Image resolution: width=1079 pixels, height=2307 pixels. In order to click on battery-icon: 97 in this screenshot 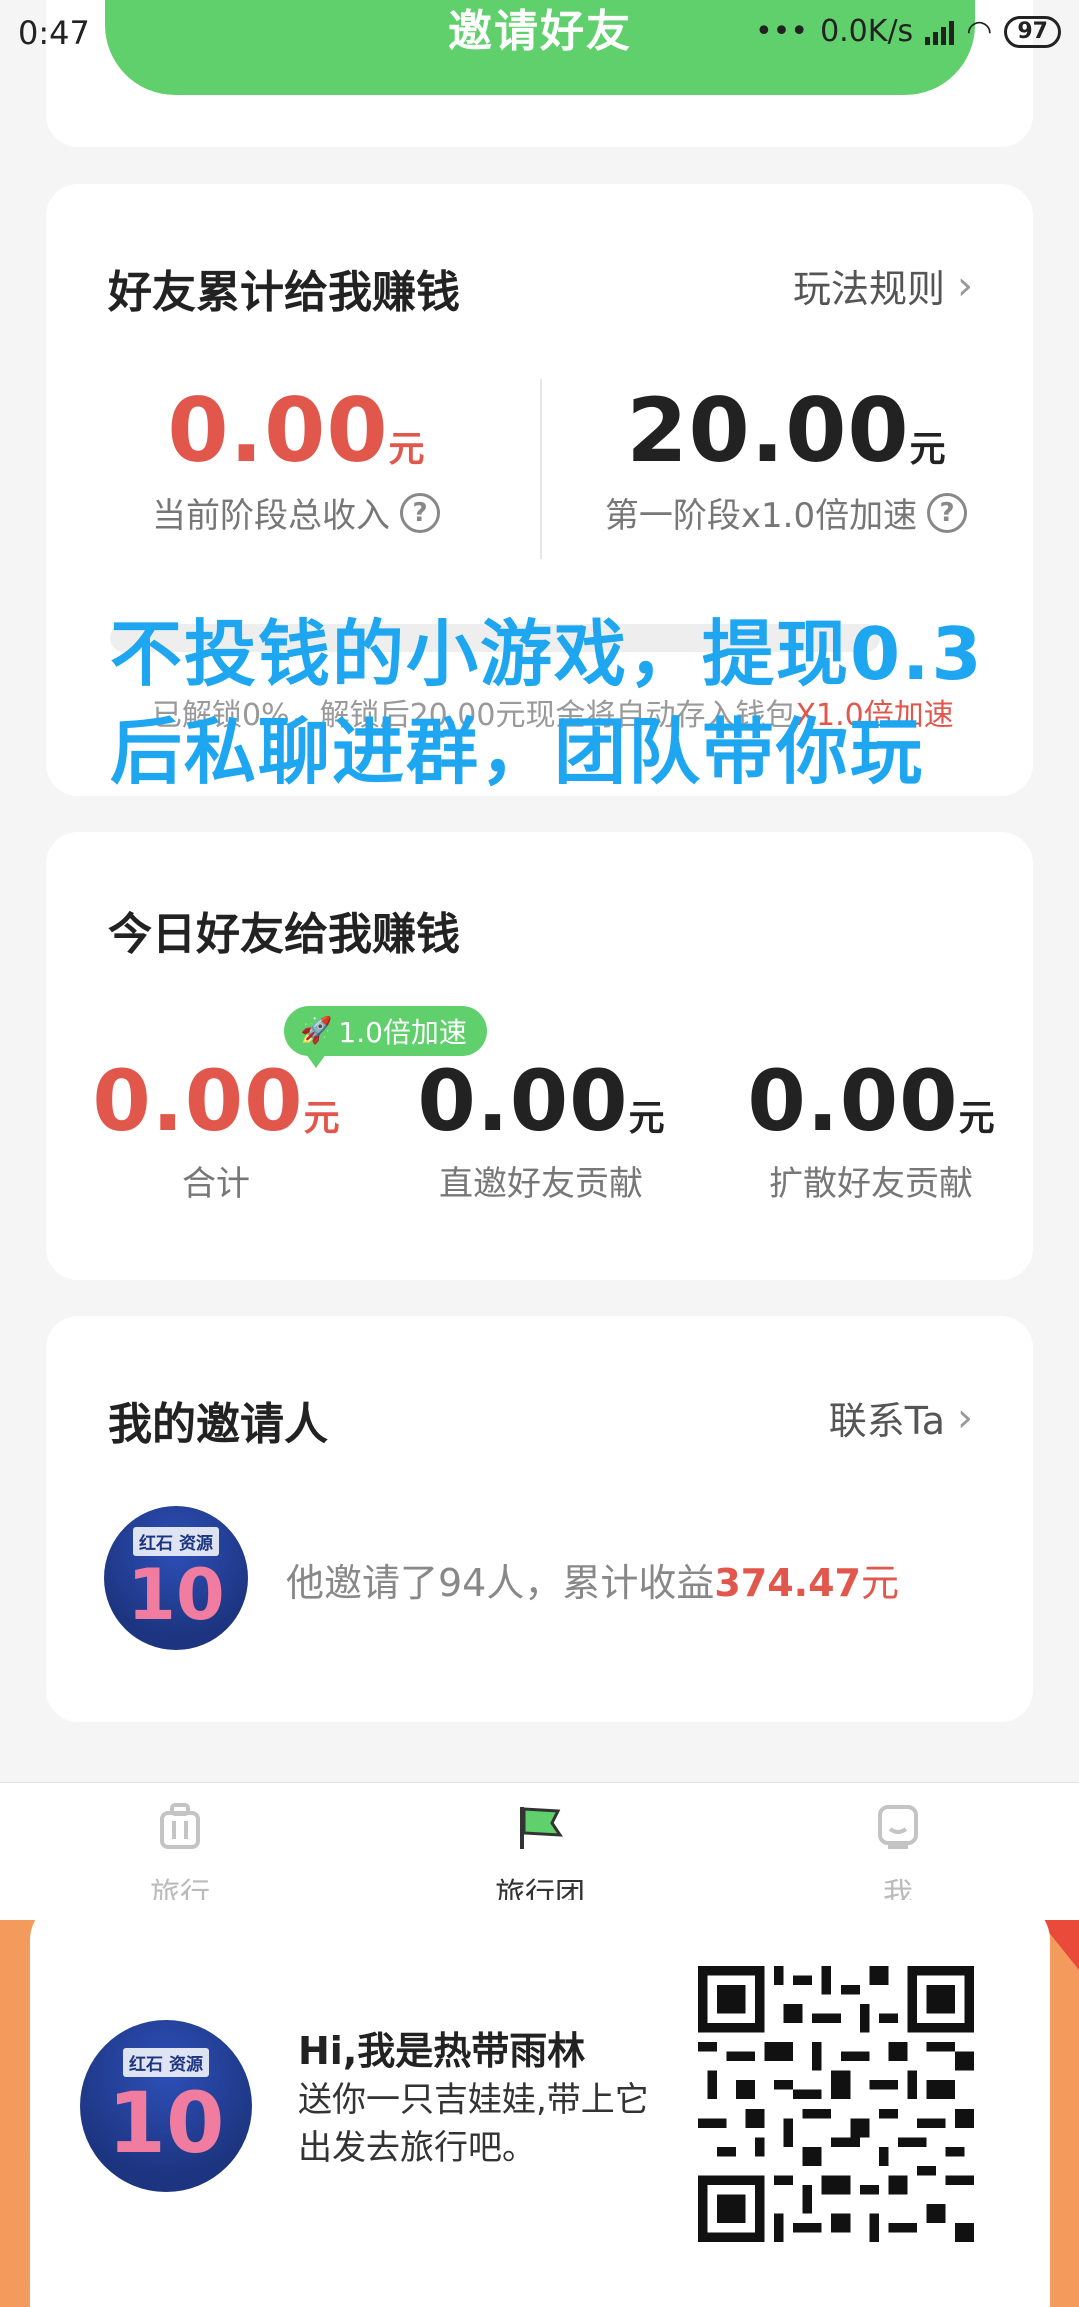, I will do `click(1032, 31)`.